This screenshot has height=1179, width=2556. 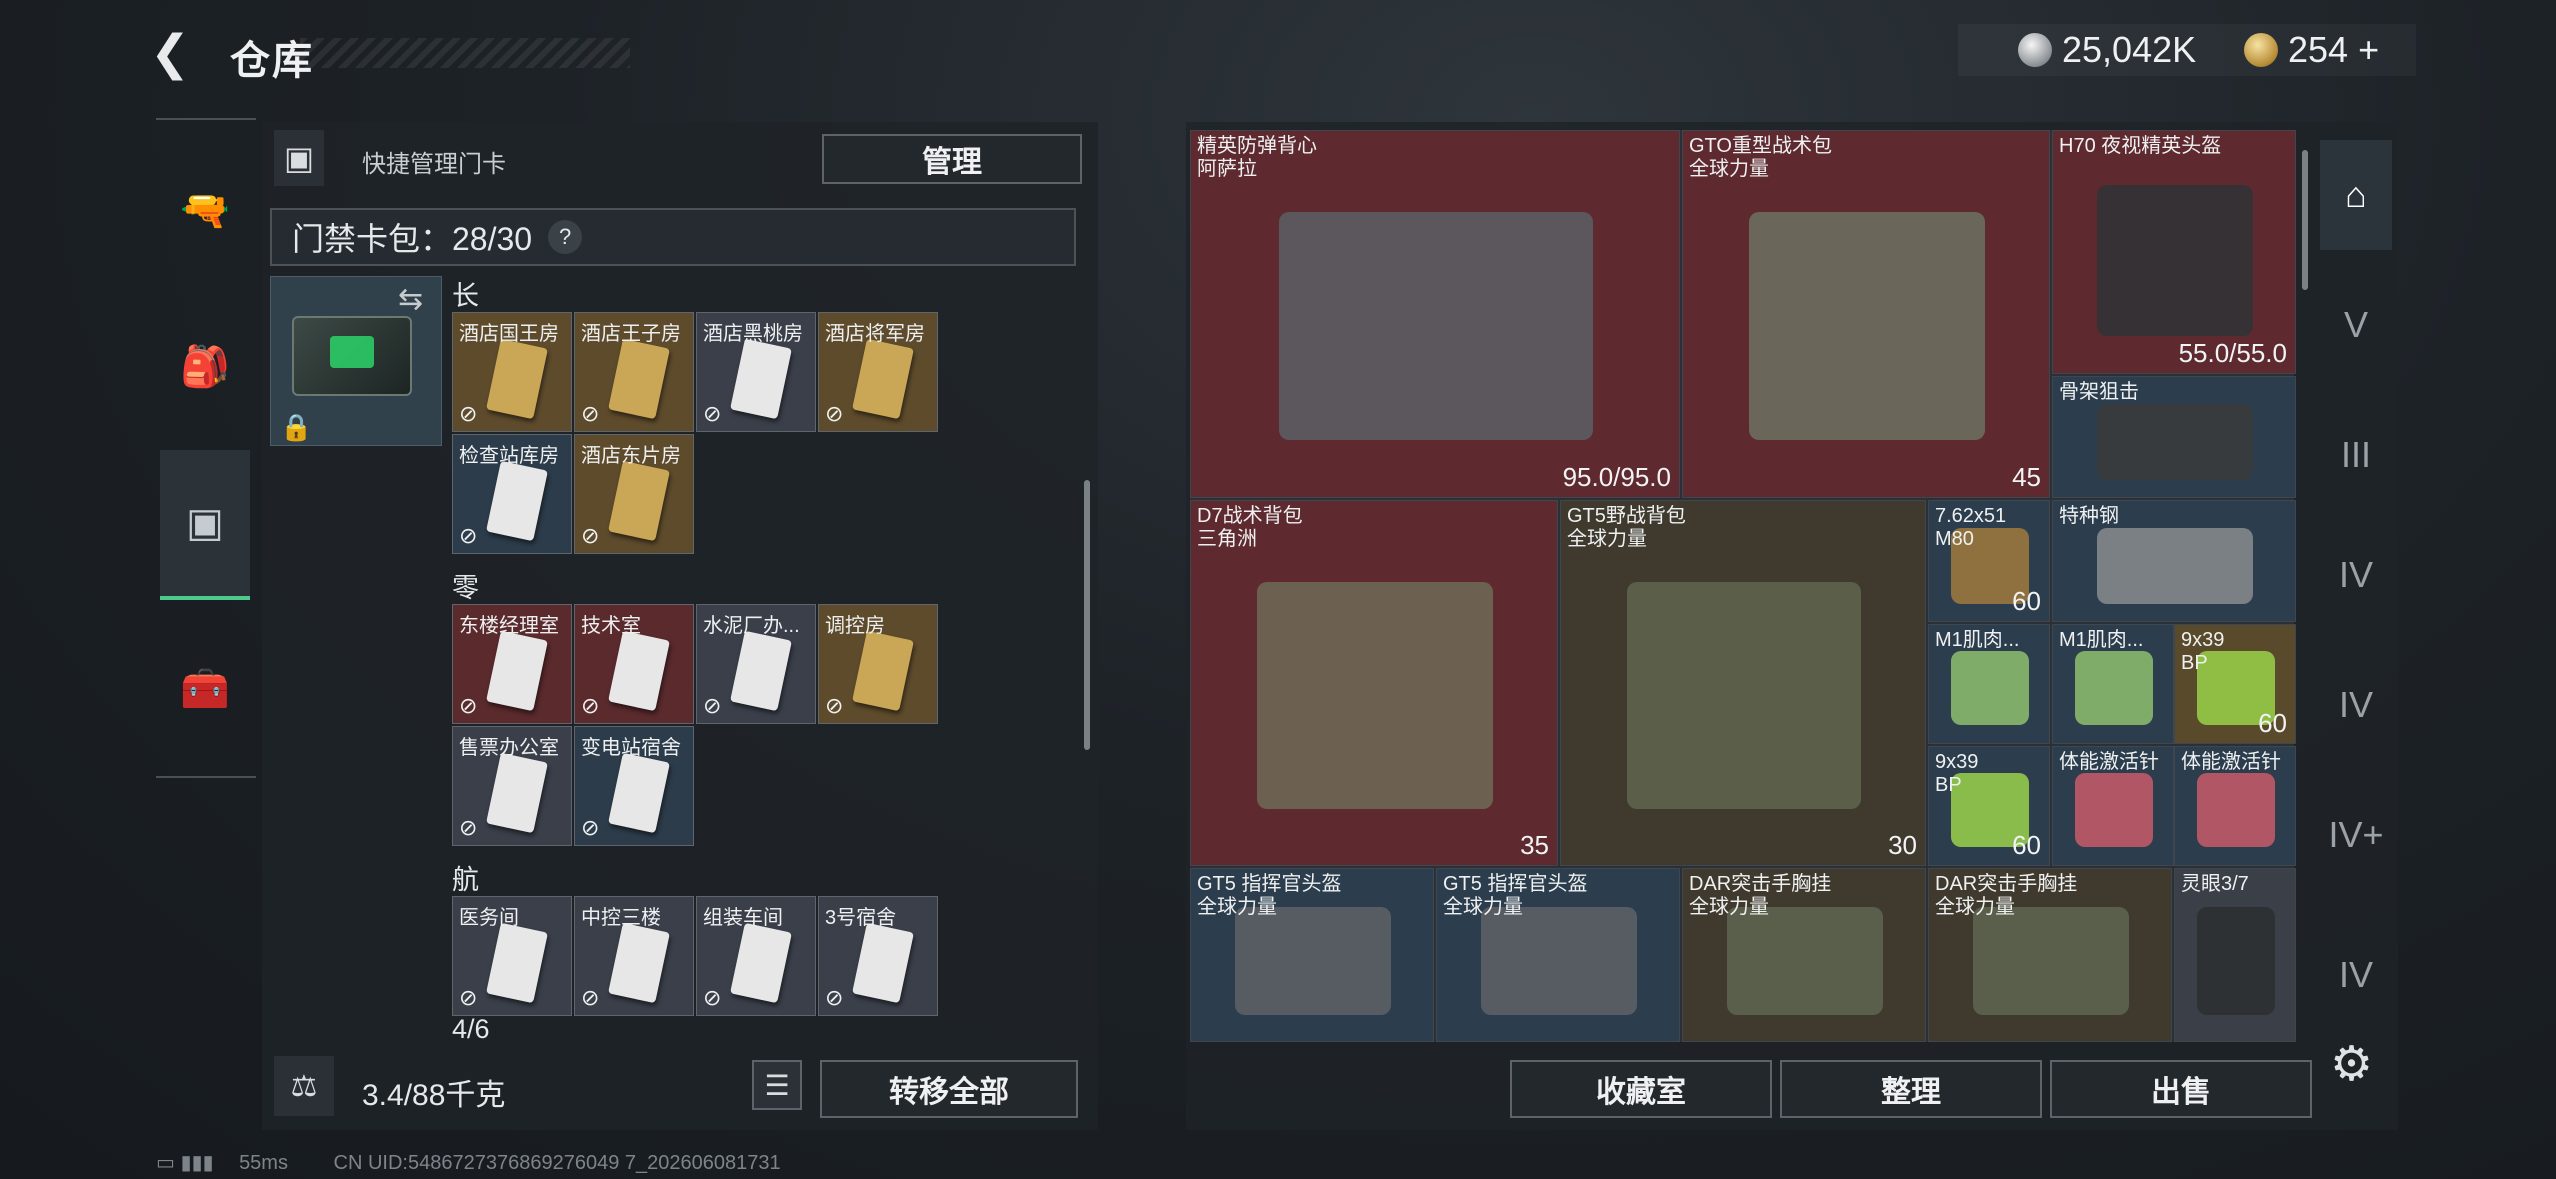 I want to click on storage-item: 灵眼3/7, so click(x=2235, y=955).